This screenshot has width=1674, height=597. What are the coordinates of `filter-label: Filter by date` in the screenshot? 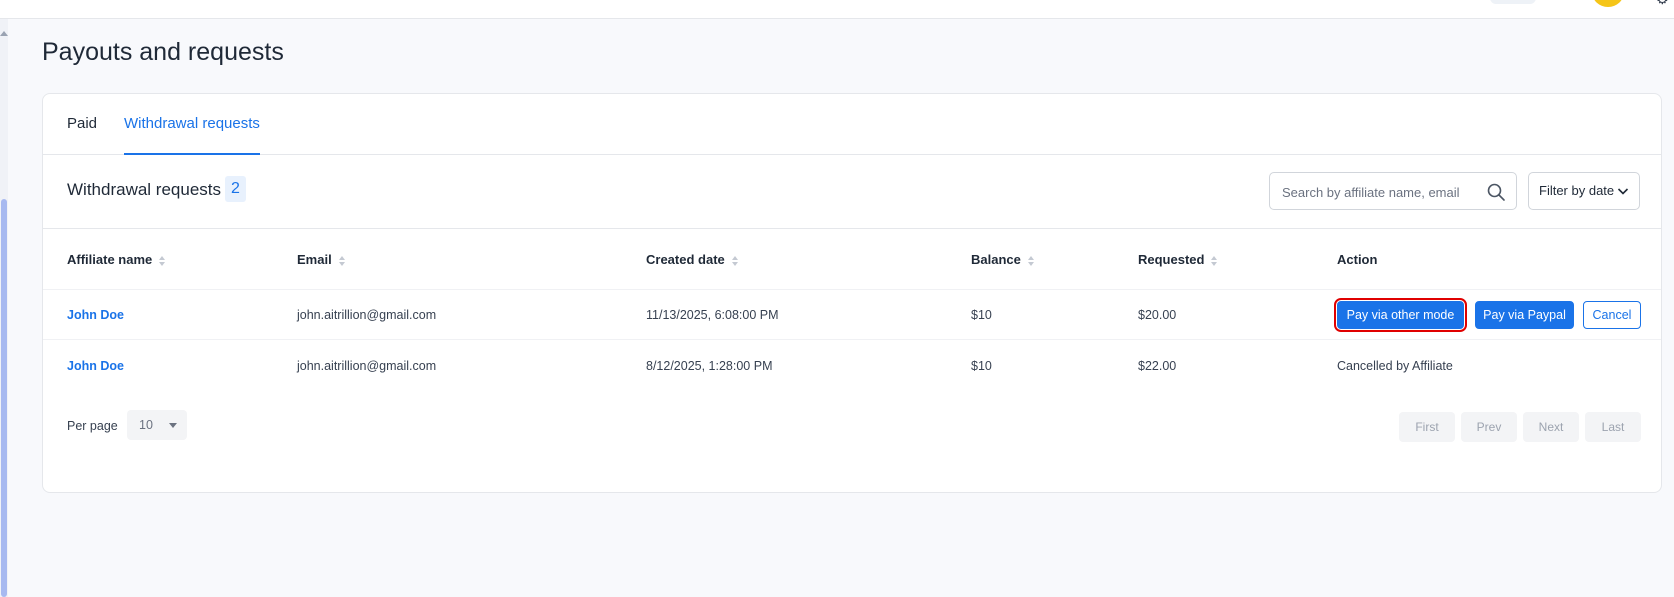 It's located at (1577, 190).